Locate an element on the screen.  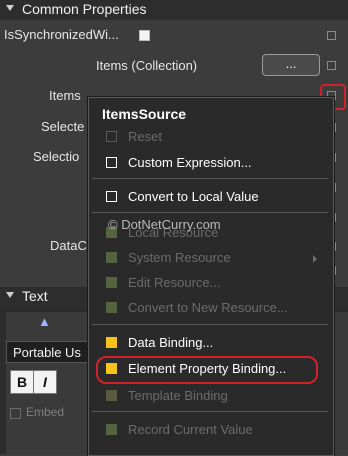
menu-item-convert-local: Convert to Local Value is located at coordinates (216, 197).